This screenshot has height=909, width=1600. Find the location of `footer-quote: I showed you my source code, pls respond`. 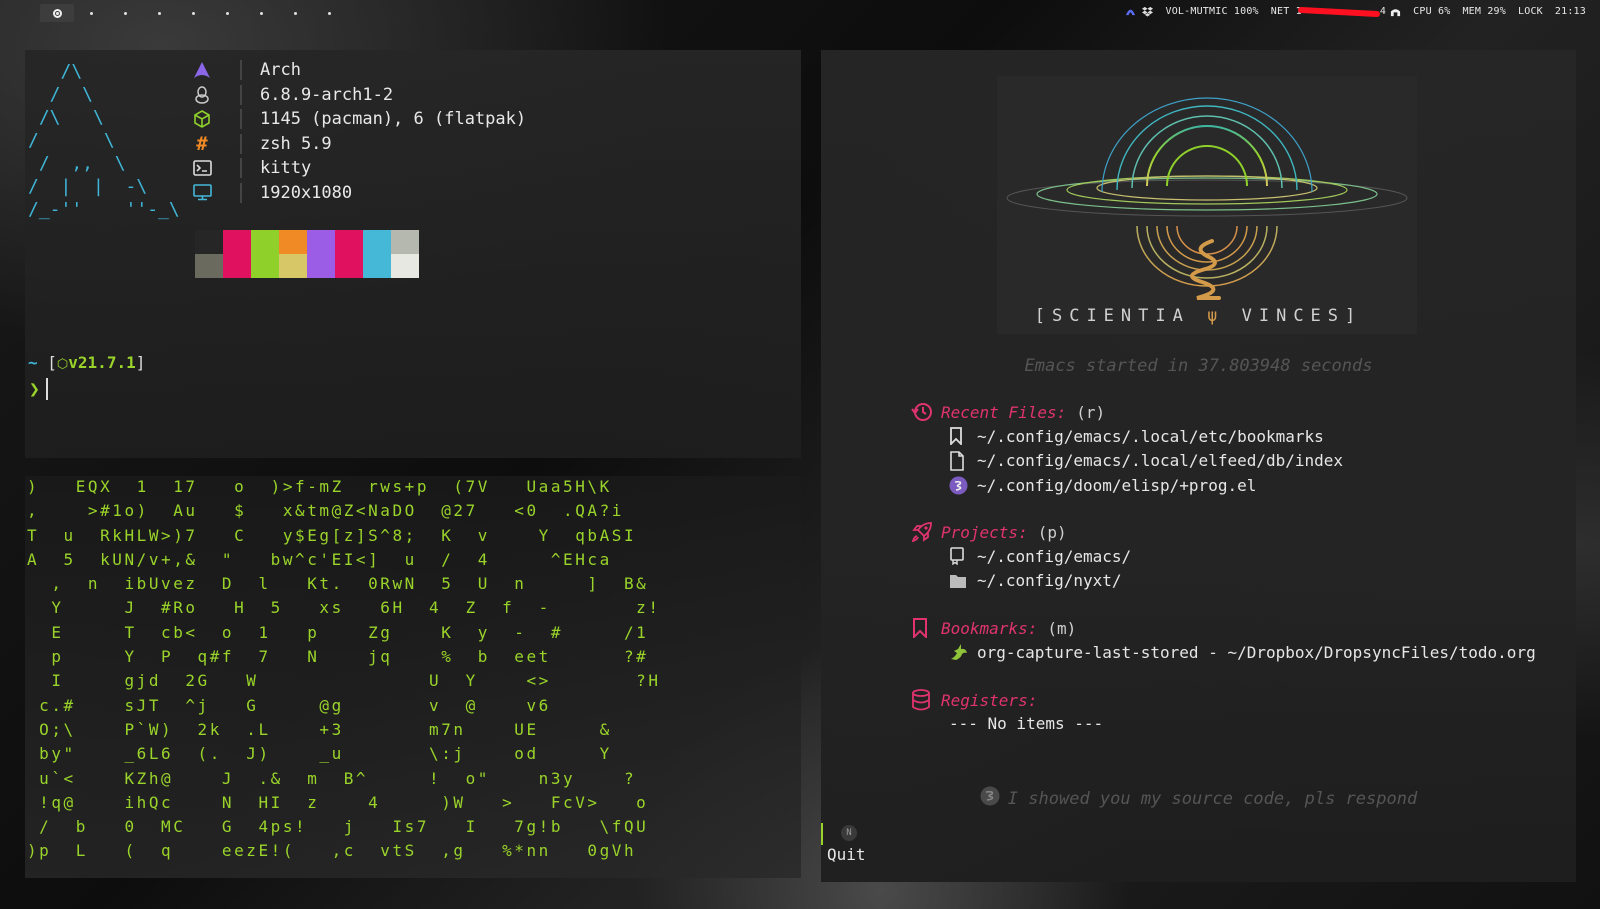

footer-quote: I showed you my source code, pls respond is located at coordinates (1212, 798).